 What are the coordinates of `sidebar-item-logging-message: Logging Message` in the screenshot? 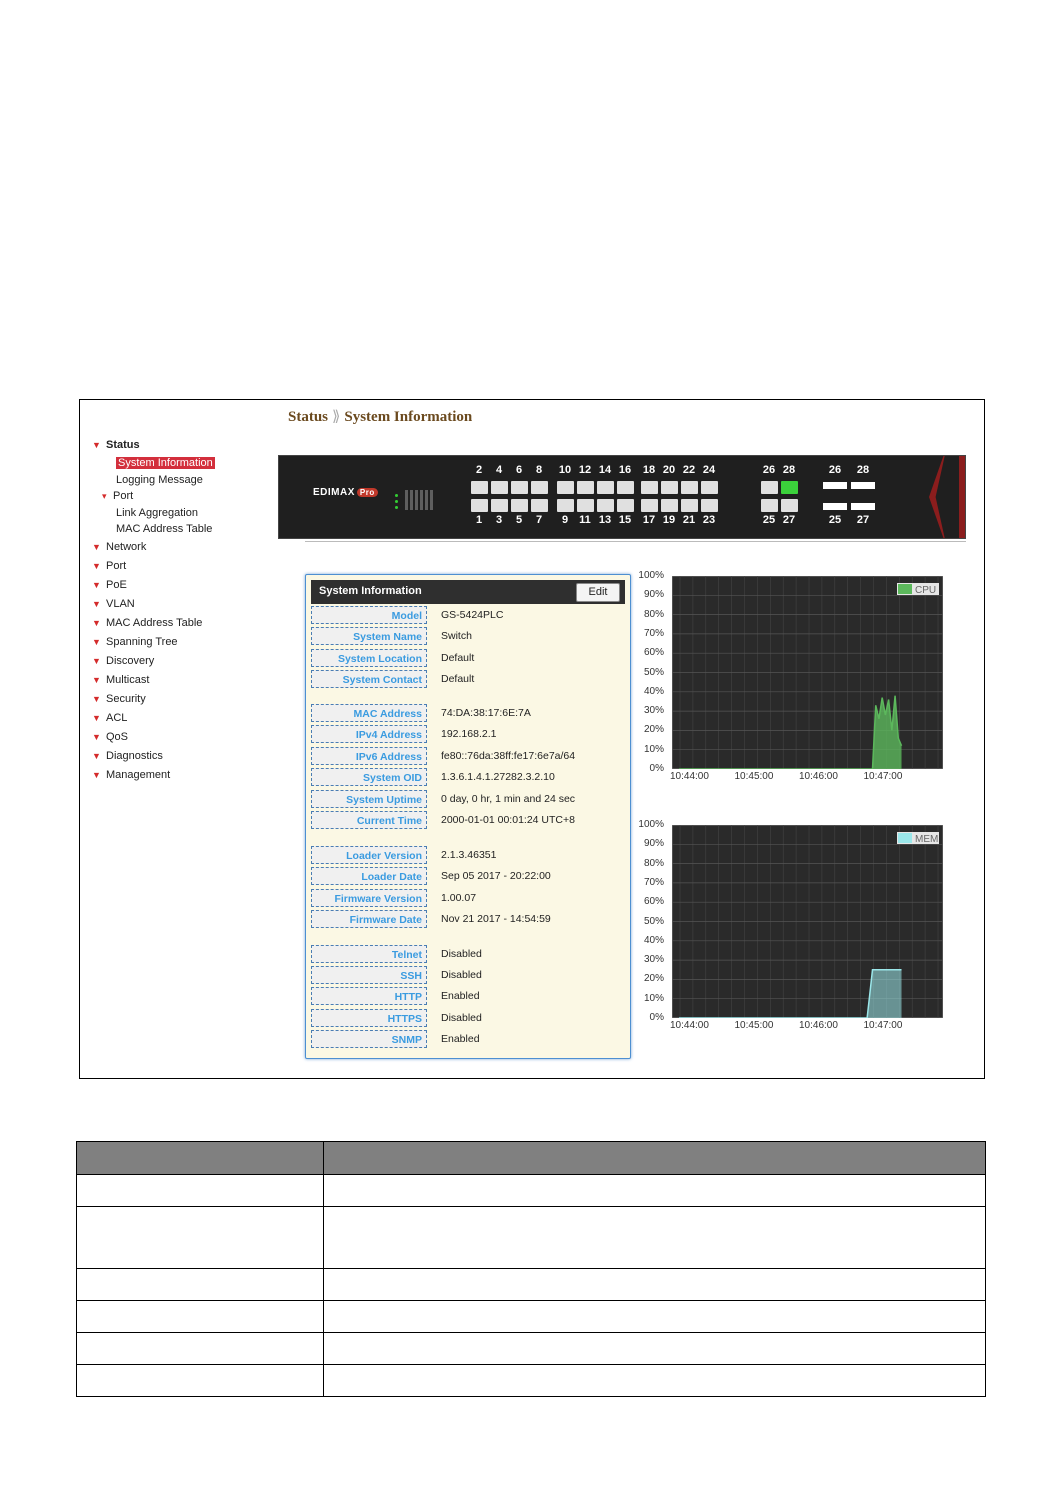 It's located at (183, 480).